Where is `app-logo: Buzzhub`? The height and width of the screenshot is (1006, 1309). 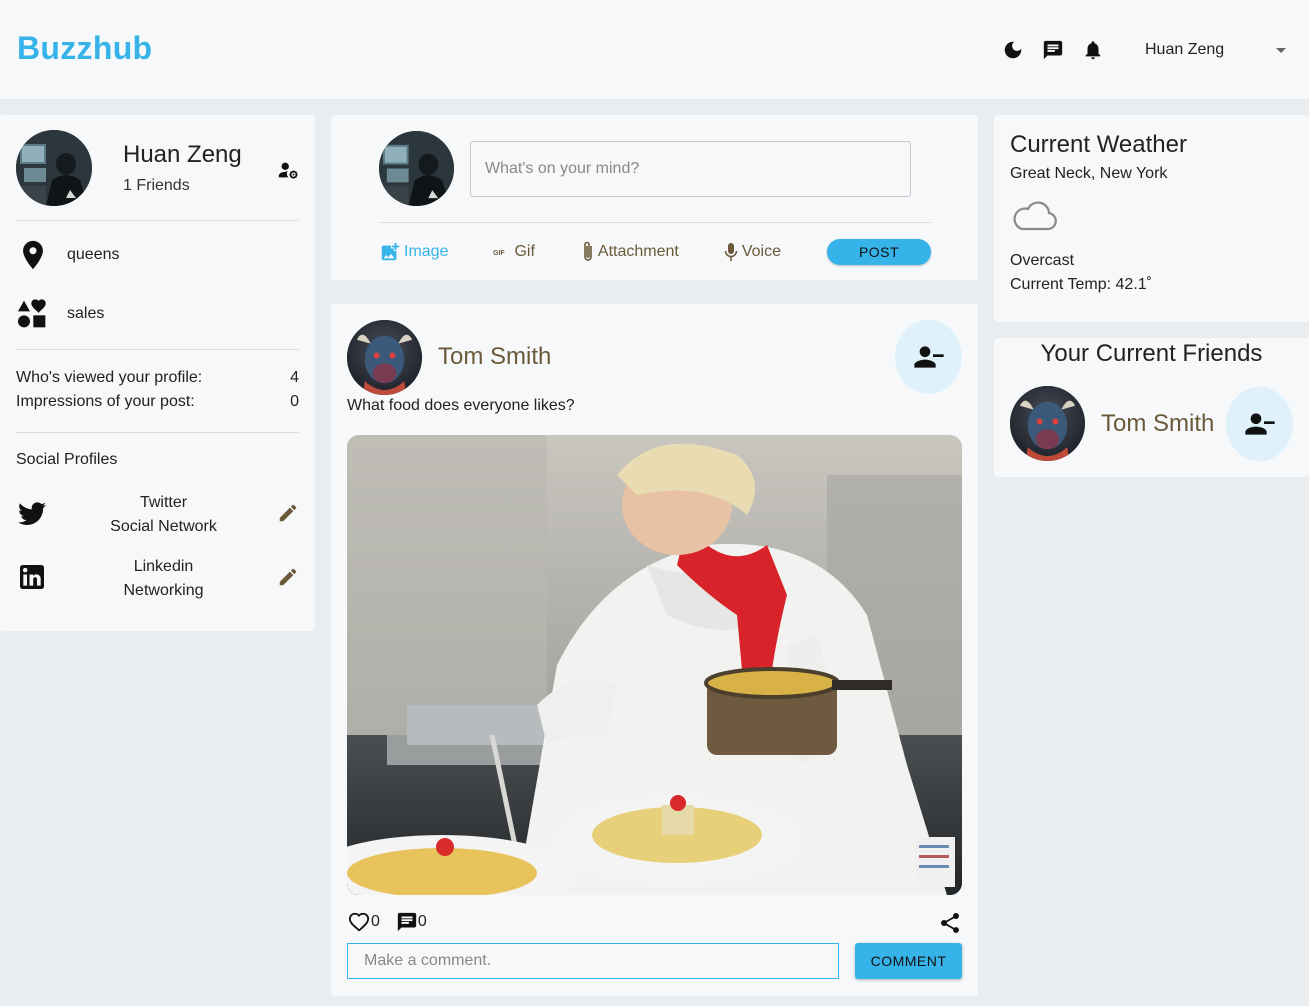 app-logo: Buzzhub is located at coordinates (84, 48).